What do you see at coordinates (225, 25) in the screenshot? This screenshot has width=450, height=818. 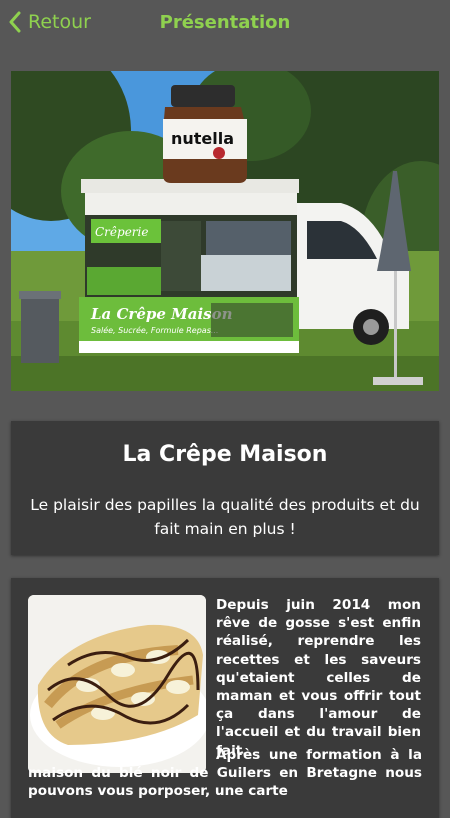 I see `top-bar: Retour Présentation` at bounding box center [225, 25].